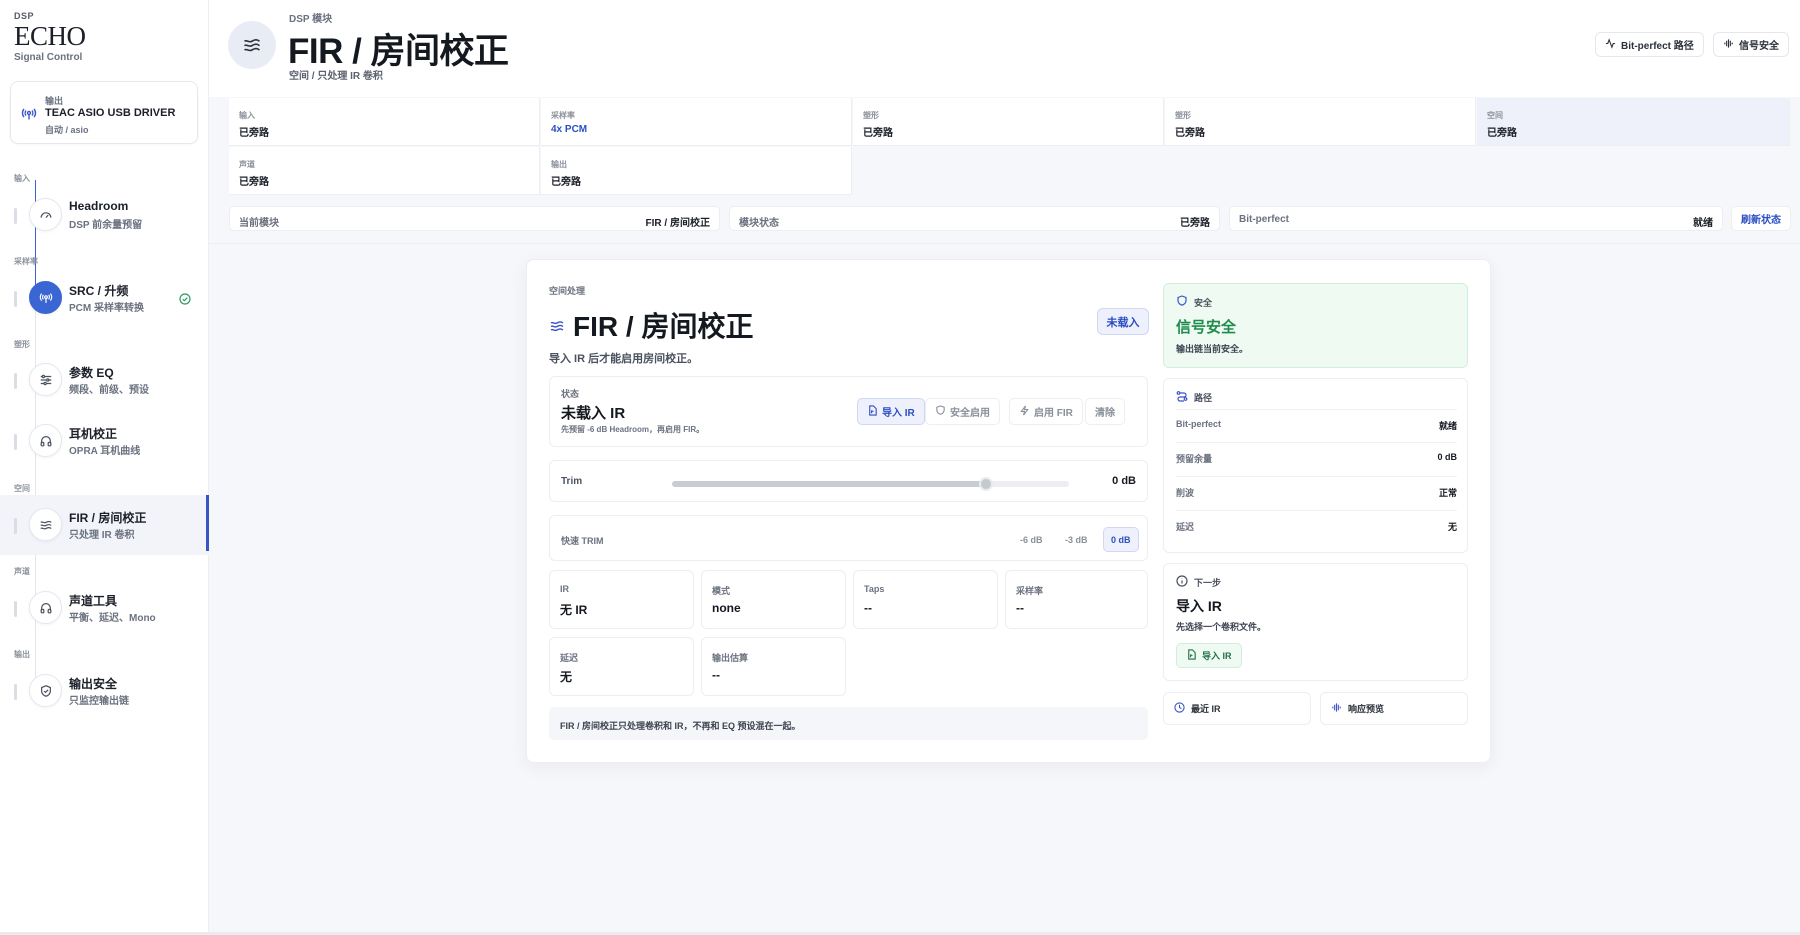 This screenshot has width=1800, height=935. What do you see at coordinates (1076, 599) in the screenshot?
I see `info-tile-samplerate: 采样率 --` at bounding box center [1076, 599].